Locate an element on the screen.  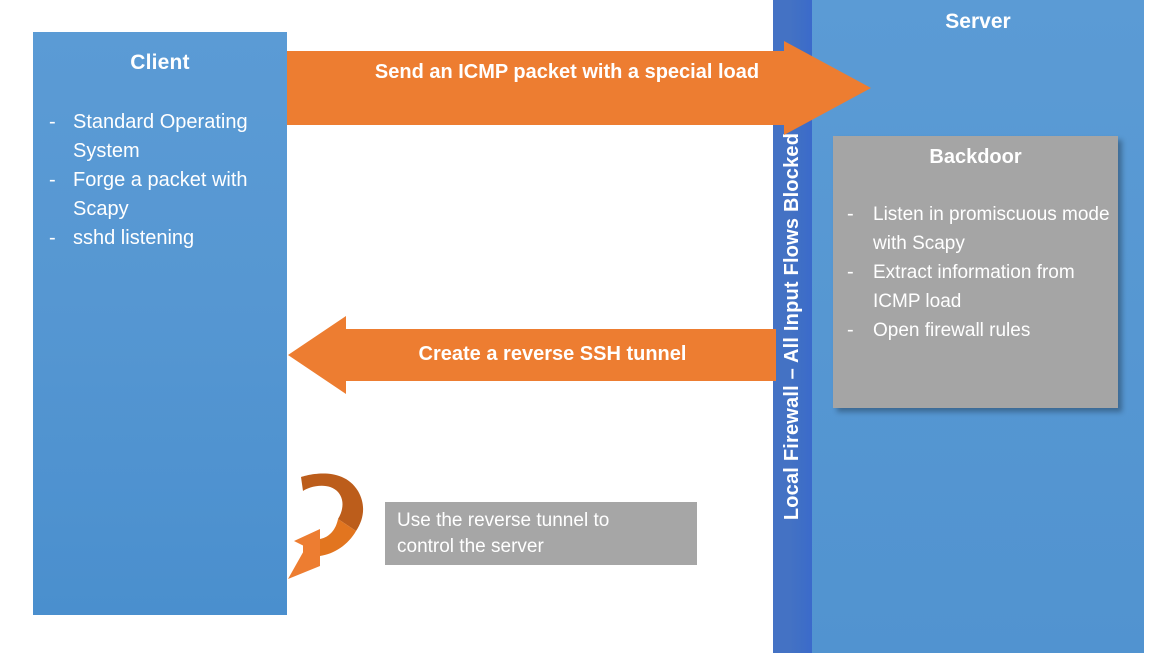
circular-arrow-icon is located at coordinates (326, 526).